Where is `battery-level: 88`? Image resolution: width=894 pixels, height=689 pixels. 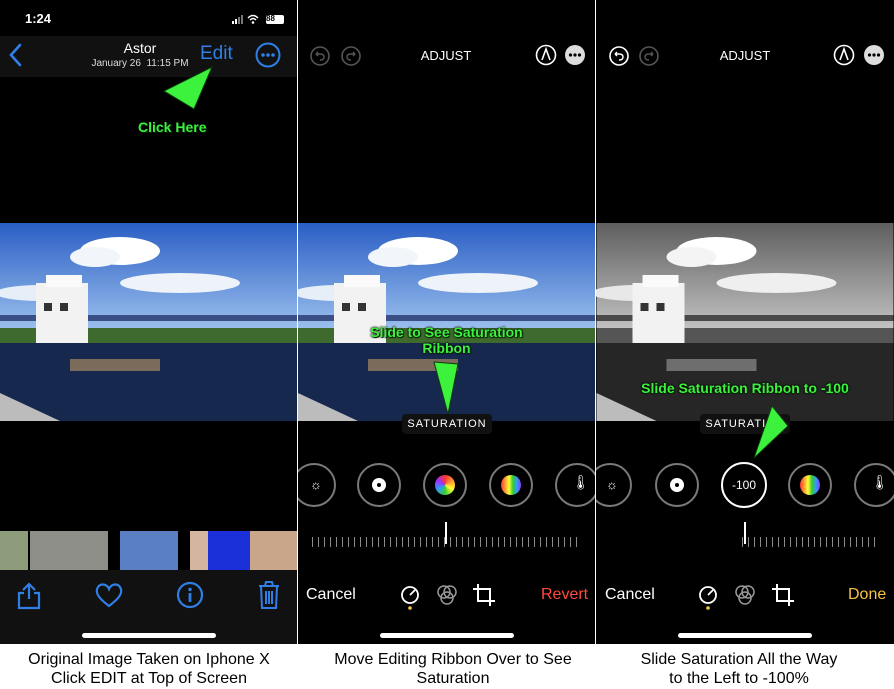
battery-level: 88 is located at coordinates (270, 18).